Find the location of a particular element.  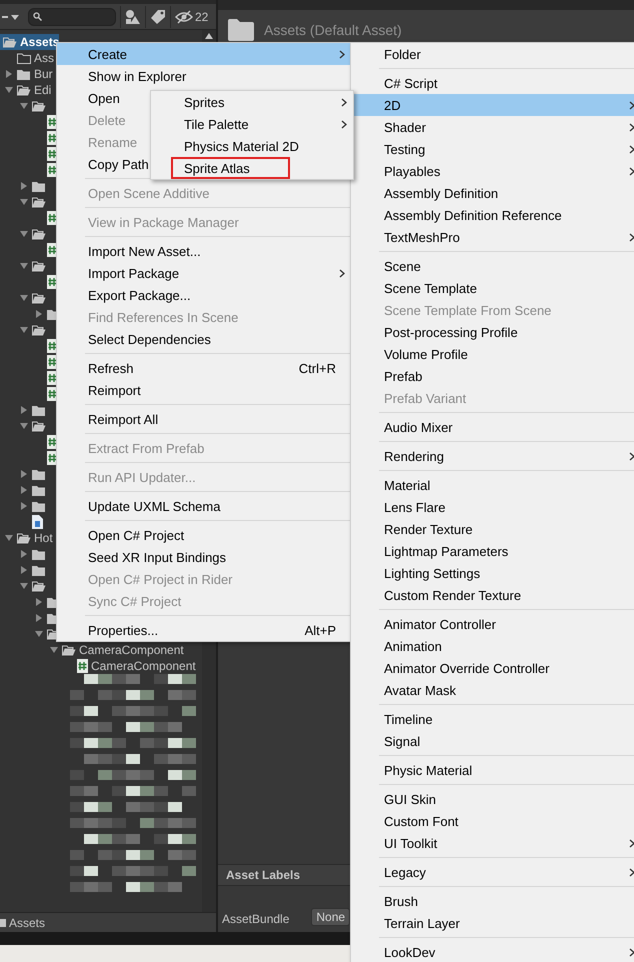

inspector-title: Assets (Default Asset) is located at coordinates (333, 30).